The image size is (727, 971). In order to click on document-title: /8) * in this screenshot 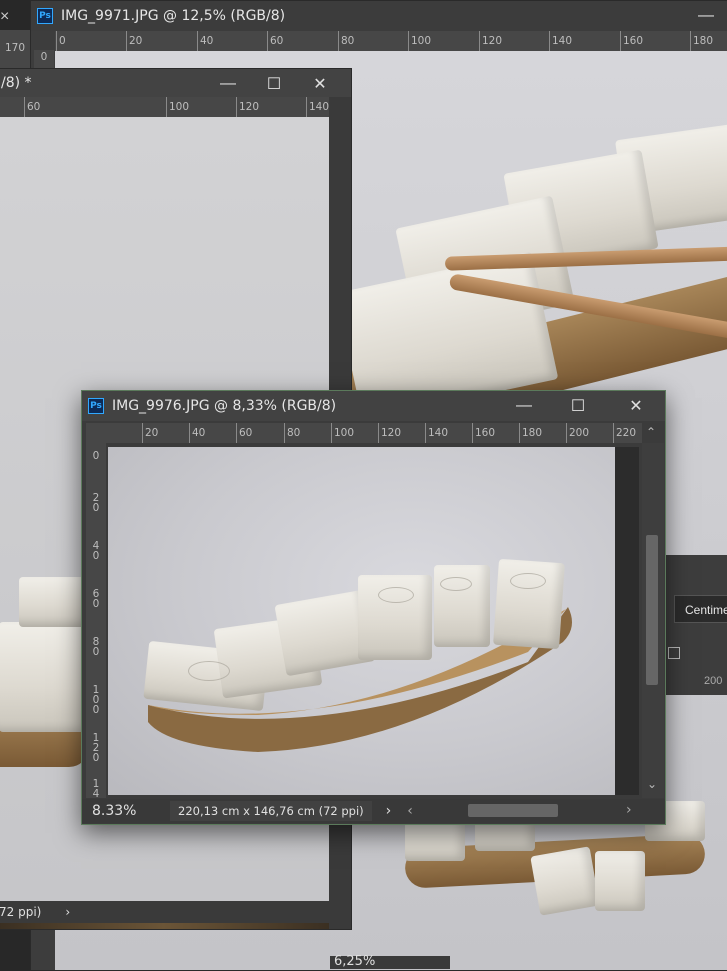, I will do `click(16, 83)`.